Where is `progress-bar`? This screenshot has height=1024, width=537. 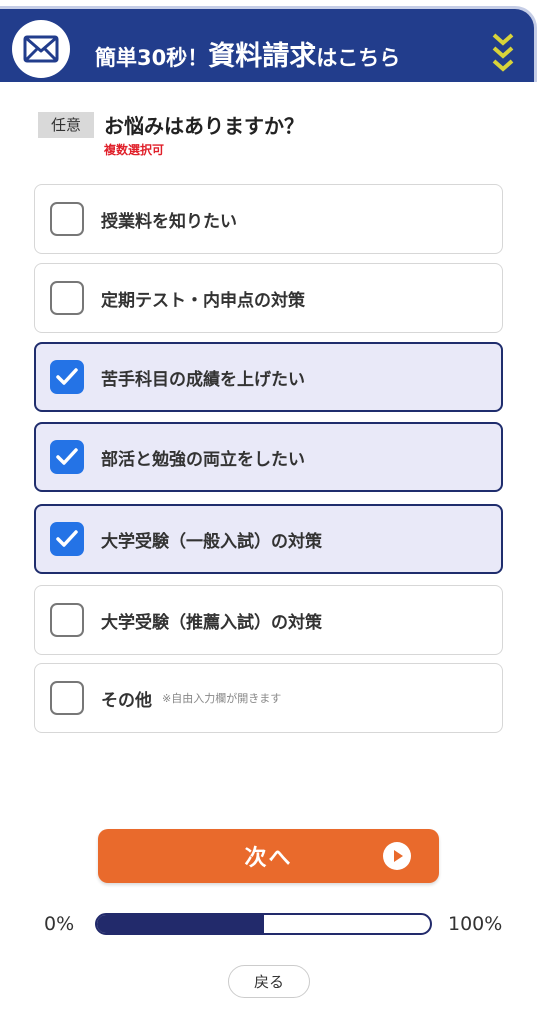 progress-bar is located at coordinates (263, 924).